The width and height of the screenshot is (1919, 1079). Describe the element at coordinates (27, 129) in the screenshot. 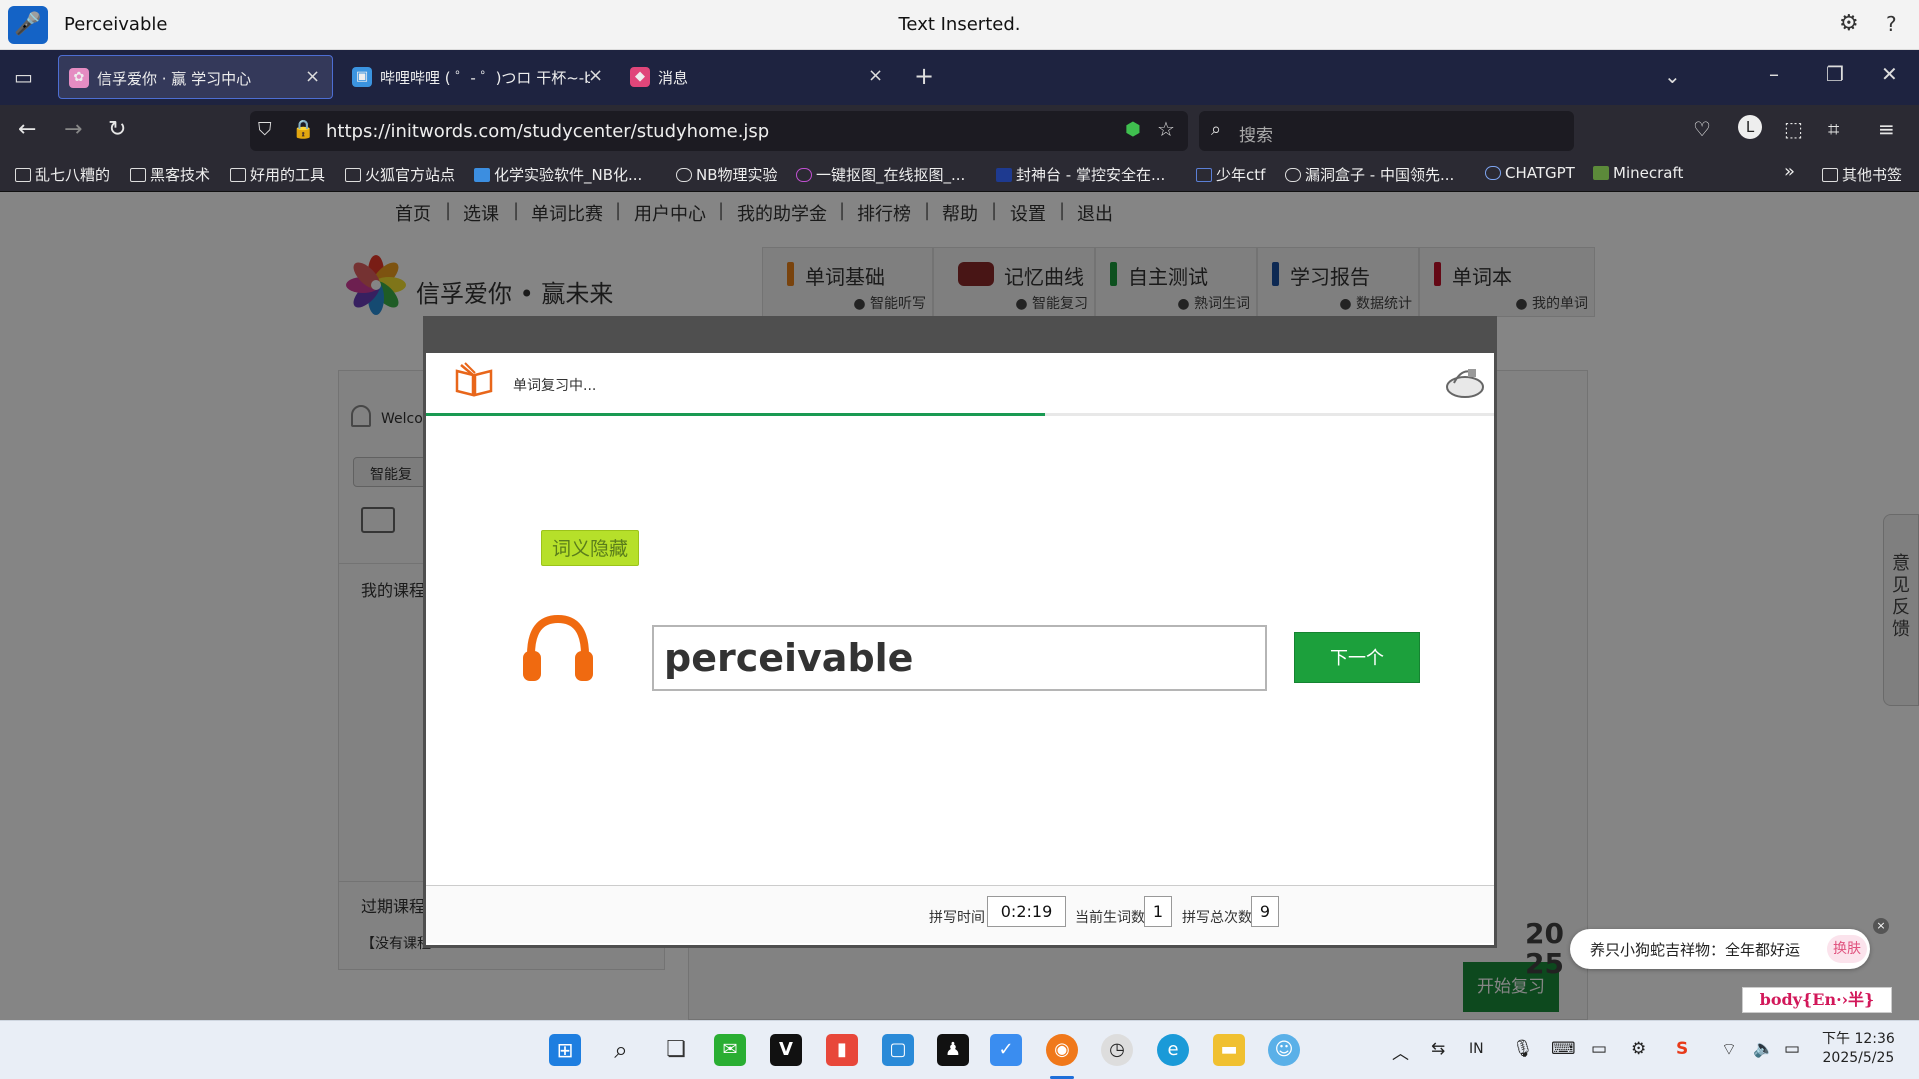

I see `back-icon: ←` at that location.